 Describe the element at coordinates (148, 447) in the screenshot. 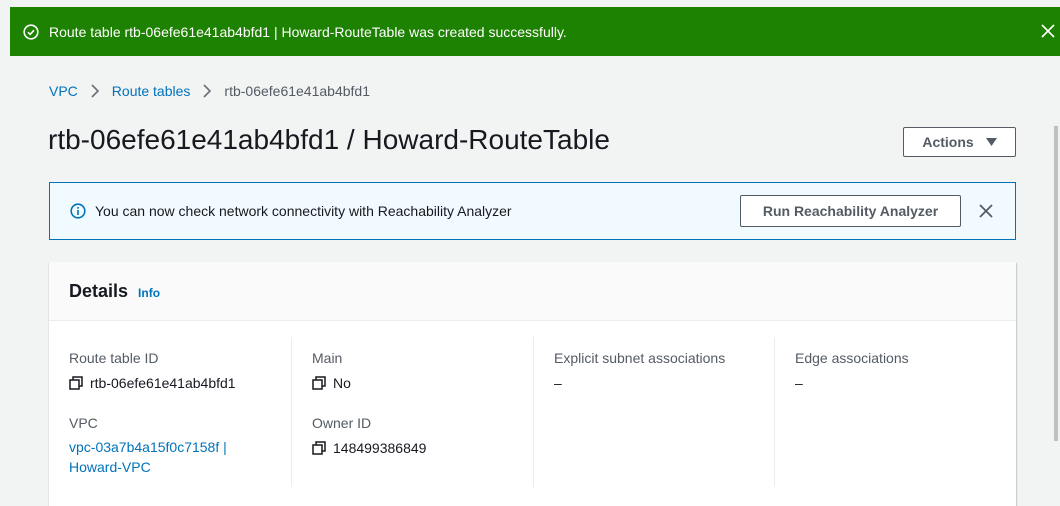

I see `vpc-link-id: vpc-03a7b4a15f0c7158f |` at that location.